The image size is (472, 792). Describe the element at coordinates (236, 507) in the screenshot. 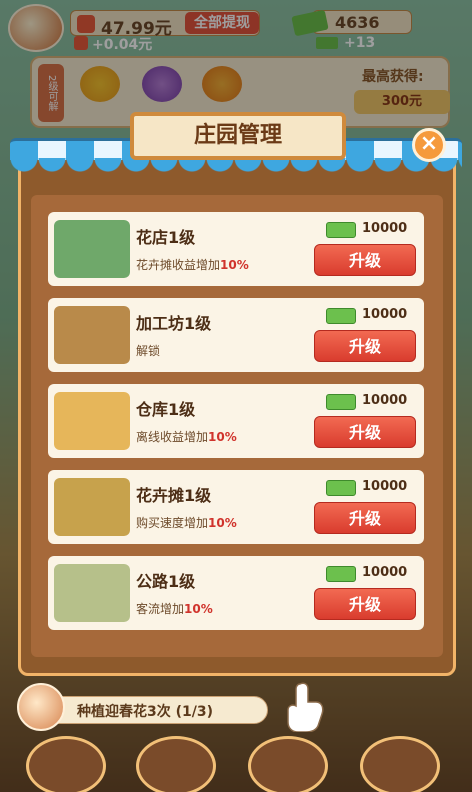

I see `list-item-flower-stall: 花卉摊1级 购买速度增加10% 10000 升级` at that location.